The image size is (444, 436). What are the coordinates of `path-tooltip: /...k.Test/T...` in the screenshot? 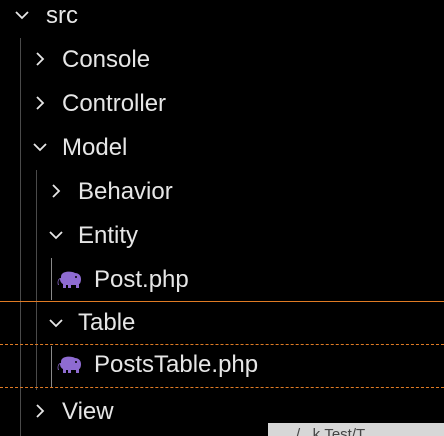 It's located at (356, 429).